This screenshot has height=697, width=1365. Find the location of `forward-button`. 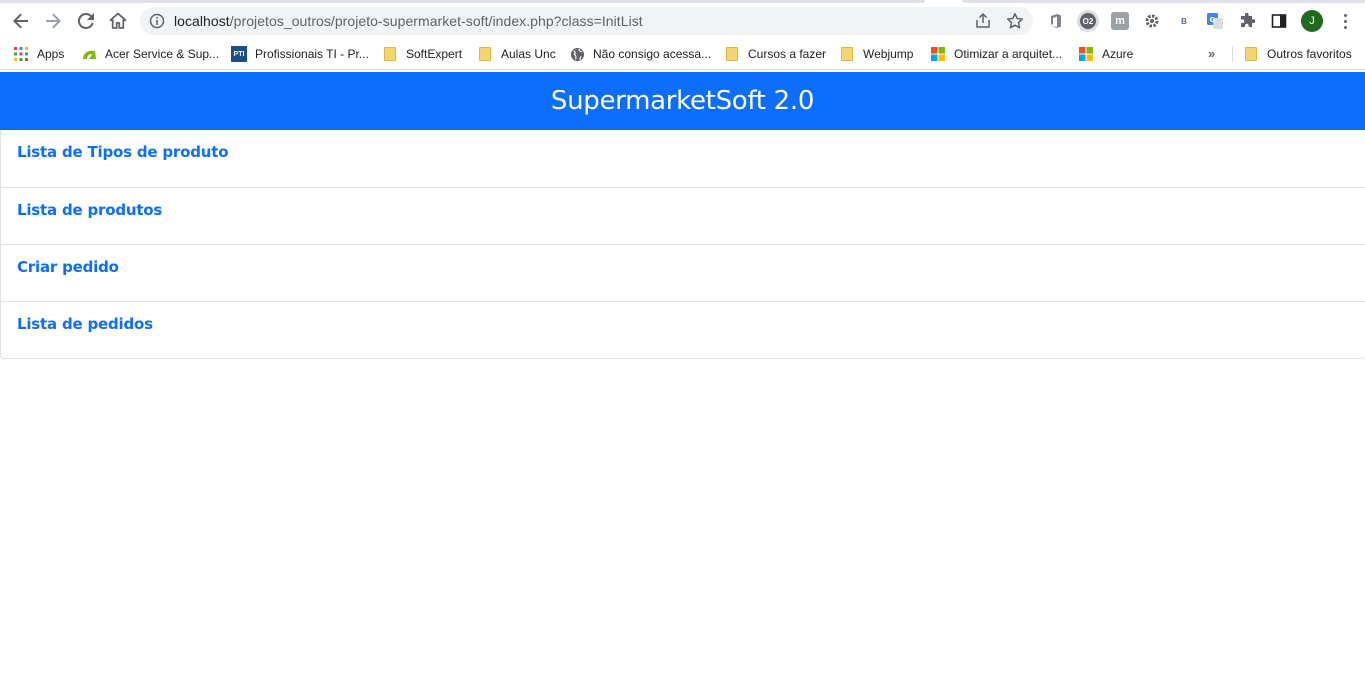

forward-button is located at coordinates (53, 21).